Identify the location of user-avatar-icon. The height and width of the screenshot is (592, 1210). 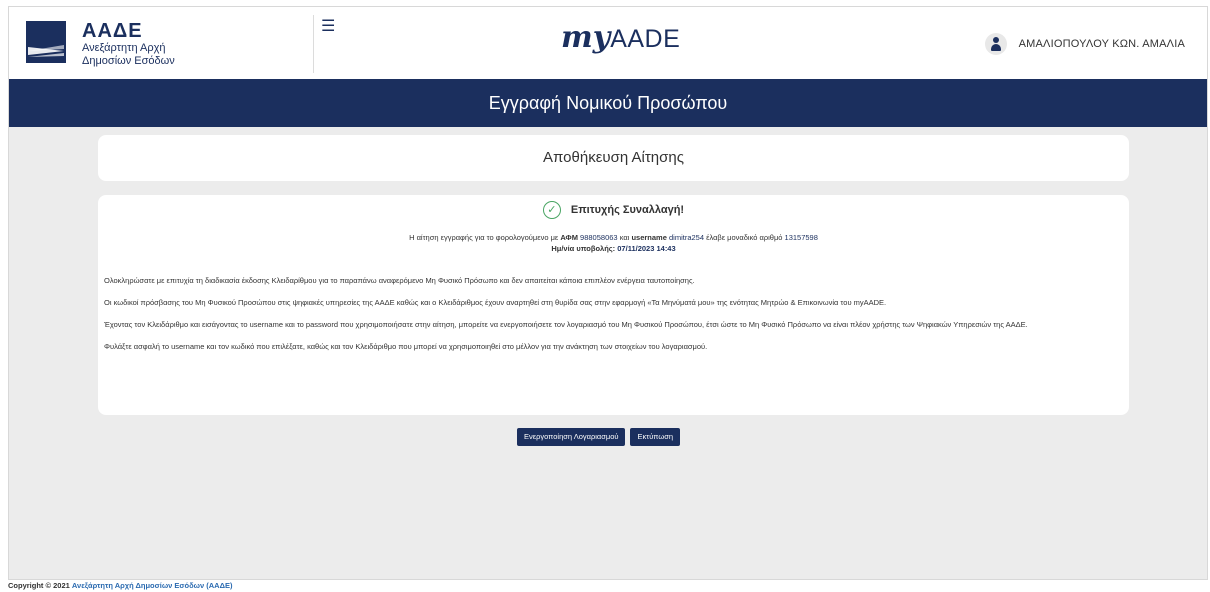
(995, 44).